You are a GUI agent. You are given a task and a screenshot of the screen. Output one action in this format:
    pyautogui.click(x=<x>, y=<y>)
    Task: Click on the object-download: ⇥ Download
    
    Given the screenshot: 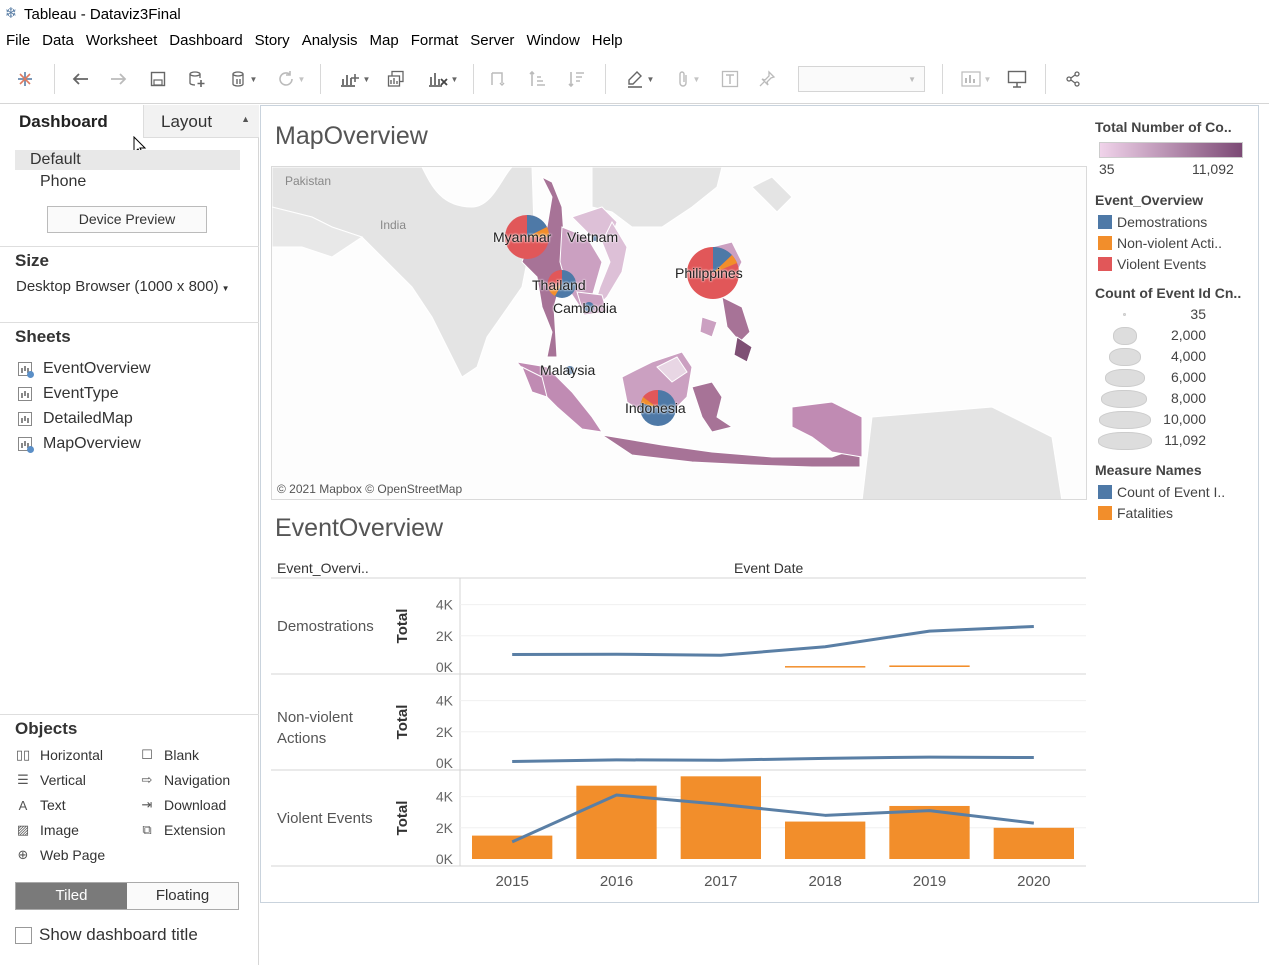 What is the action you would take?
    pyautogui.click(x=183, y=805)
    